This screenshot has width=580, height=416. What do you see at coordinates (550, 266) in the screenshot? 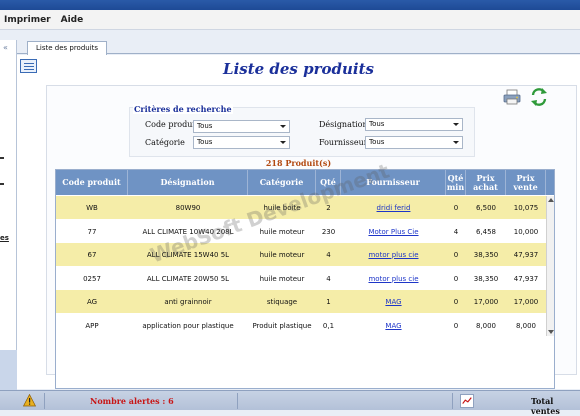
I see `vertical-scrollbar` at bounding box center [550, 266].